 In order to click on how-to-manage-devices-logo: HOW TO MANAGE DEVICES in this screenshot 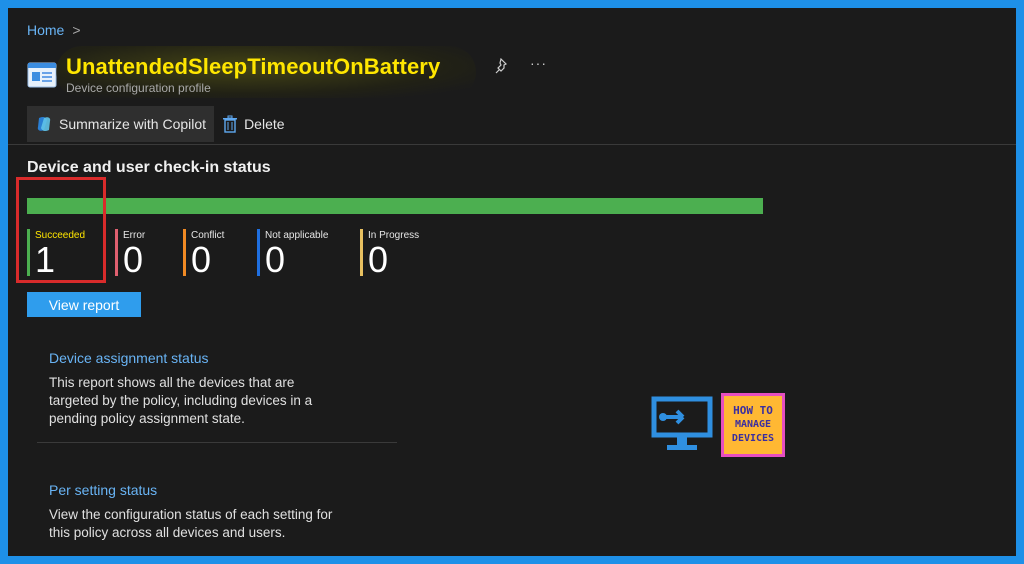, I will do `click(718, 425)`.